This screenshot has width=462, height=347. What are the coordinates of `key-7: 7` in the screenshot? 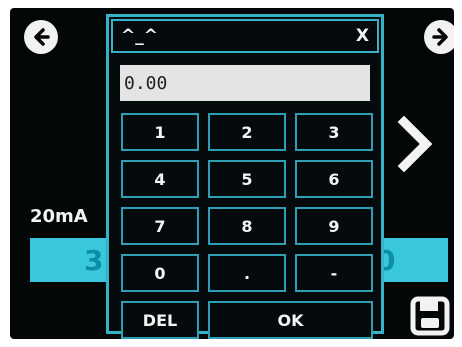 It's located at (160, 226).